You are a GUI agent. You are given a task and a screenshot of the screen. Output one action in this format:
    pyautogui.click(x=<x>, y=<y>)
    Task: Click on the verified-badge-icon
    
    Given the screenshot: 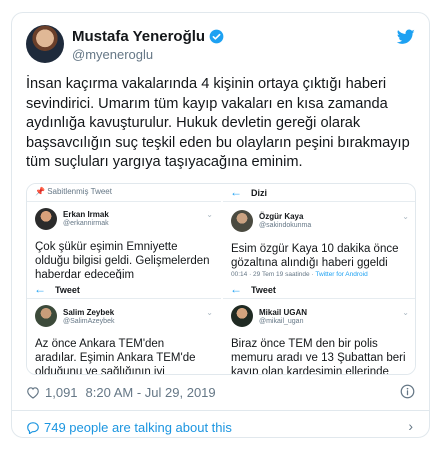 What is the action you would take?
    pyautogui.click(x=216, y=36)
    